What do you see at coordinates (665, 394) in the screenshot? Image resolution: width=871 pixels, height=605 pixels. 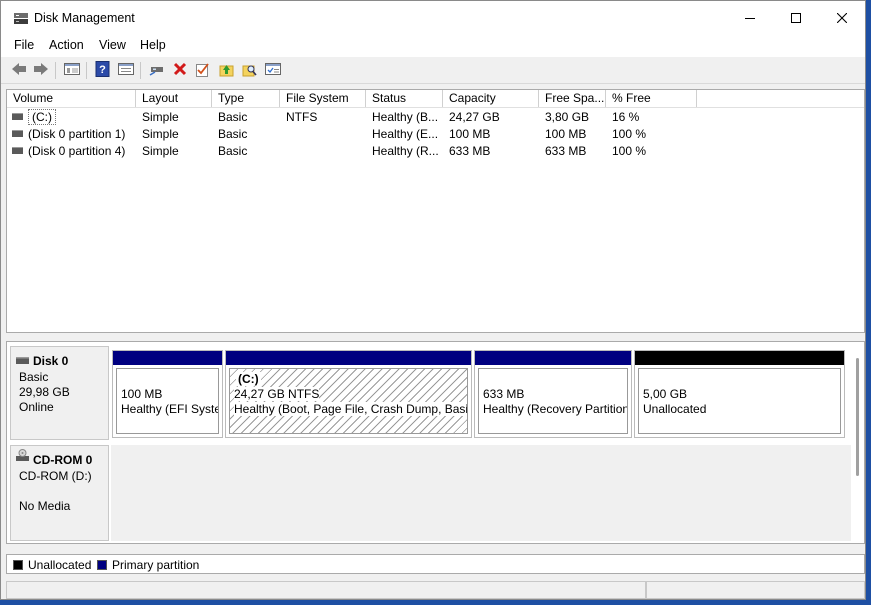 I see `partition-size: 5,00 GB` at bounding box center [665, 394].